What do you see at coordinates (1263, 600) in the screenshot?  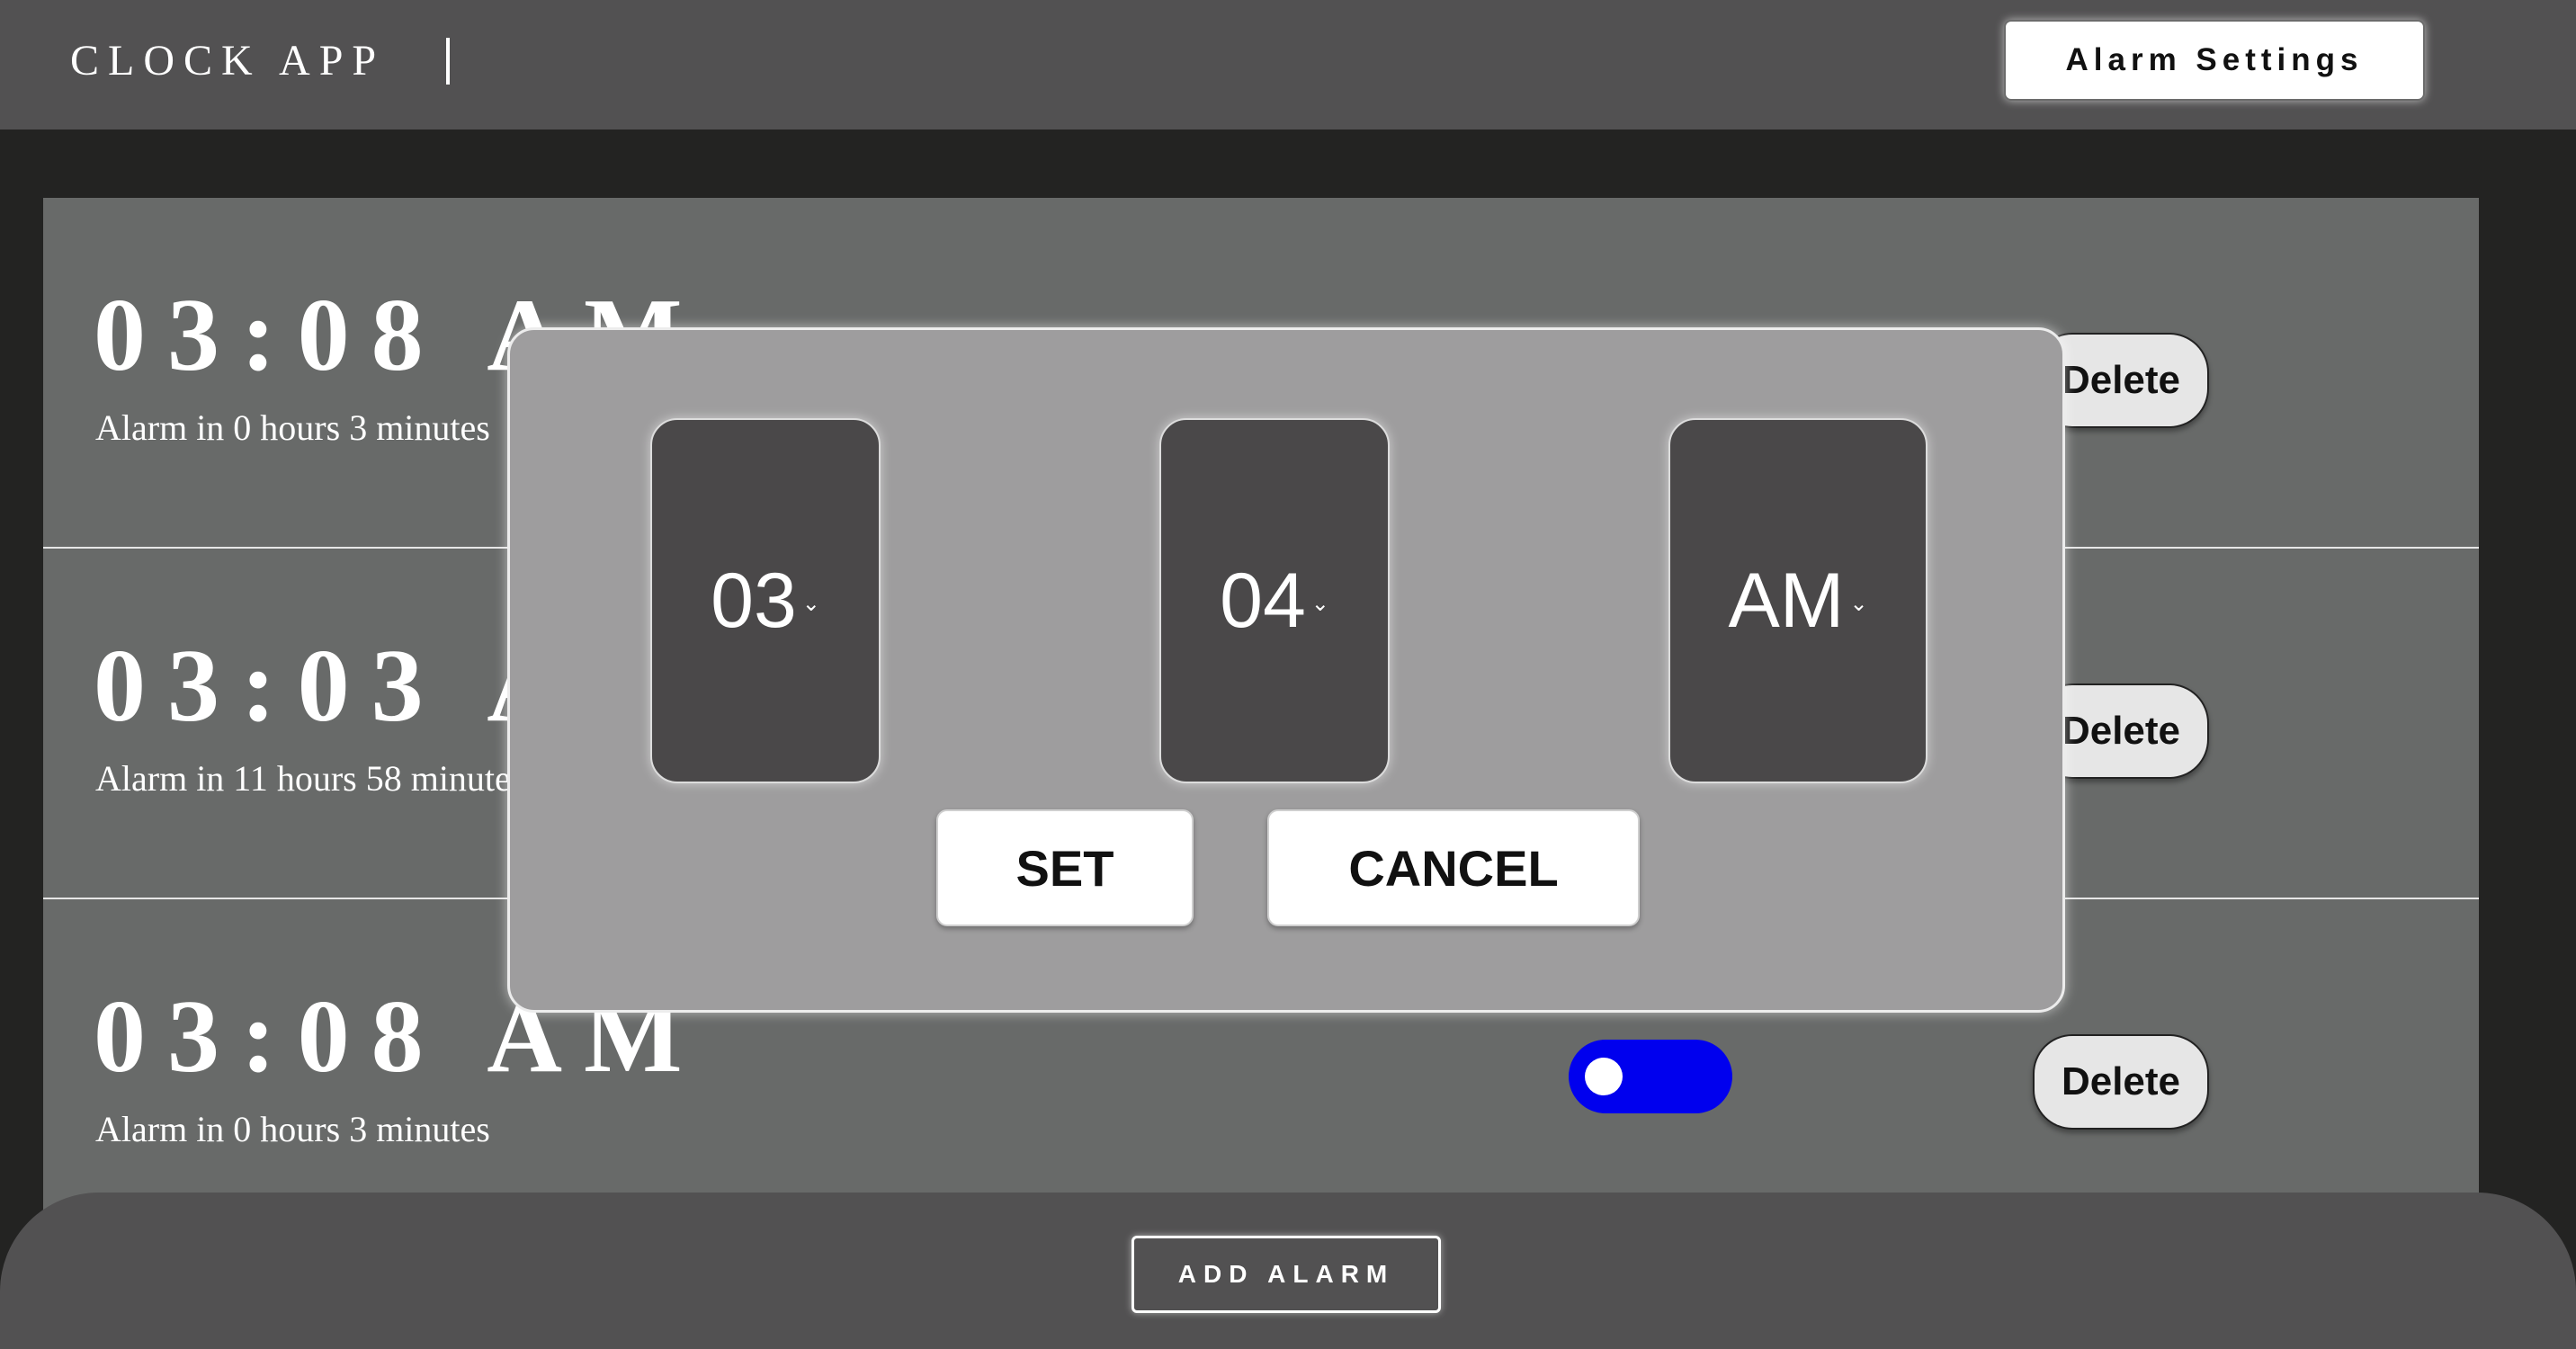 I see `minute-value: 04` at bounding box center [1263, 600].